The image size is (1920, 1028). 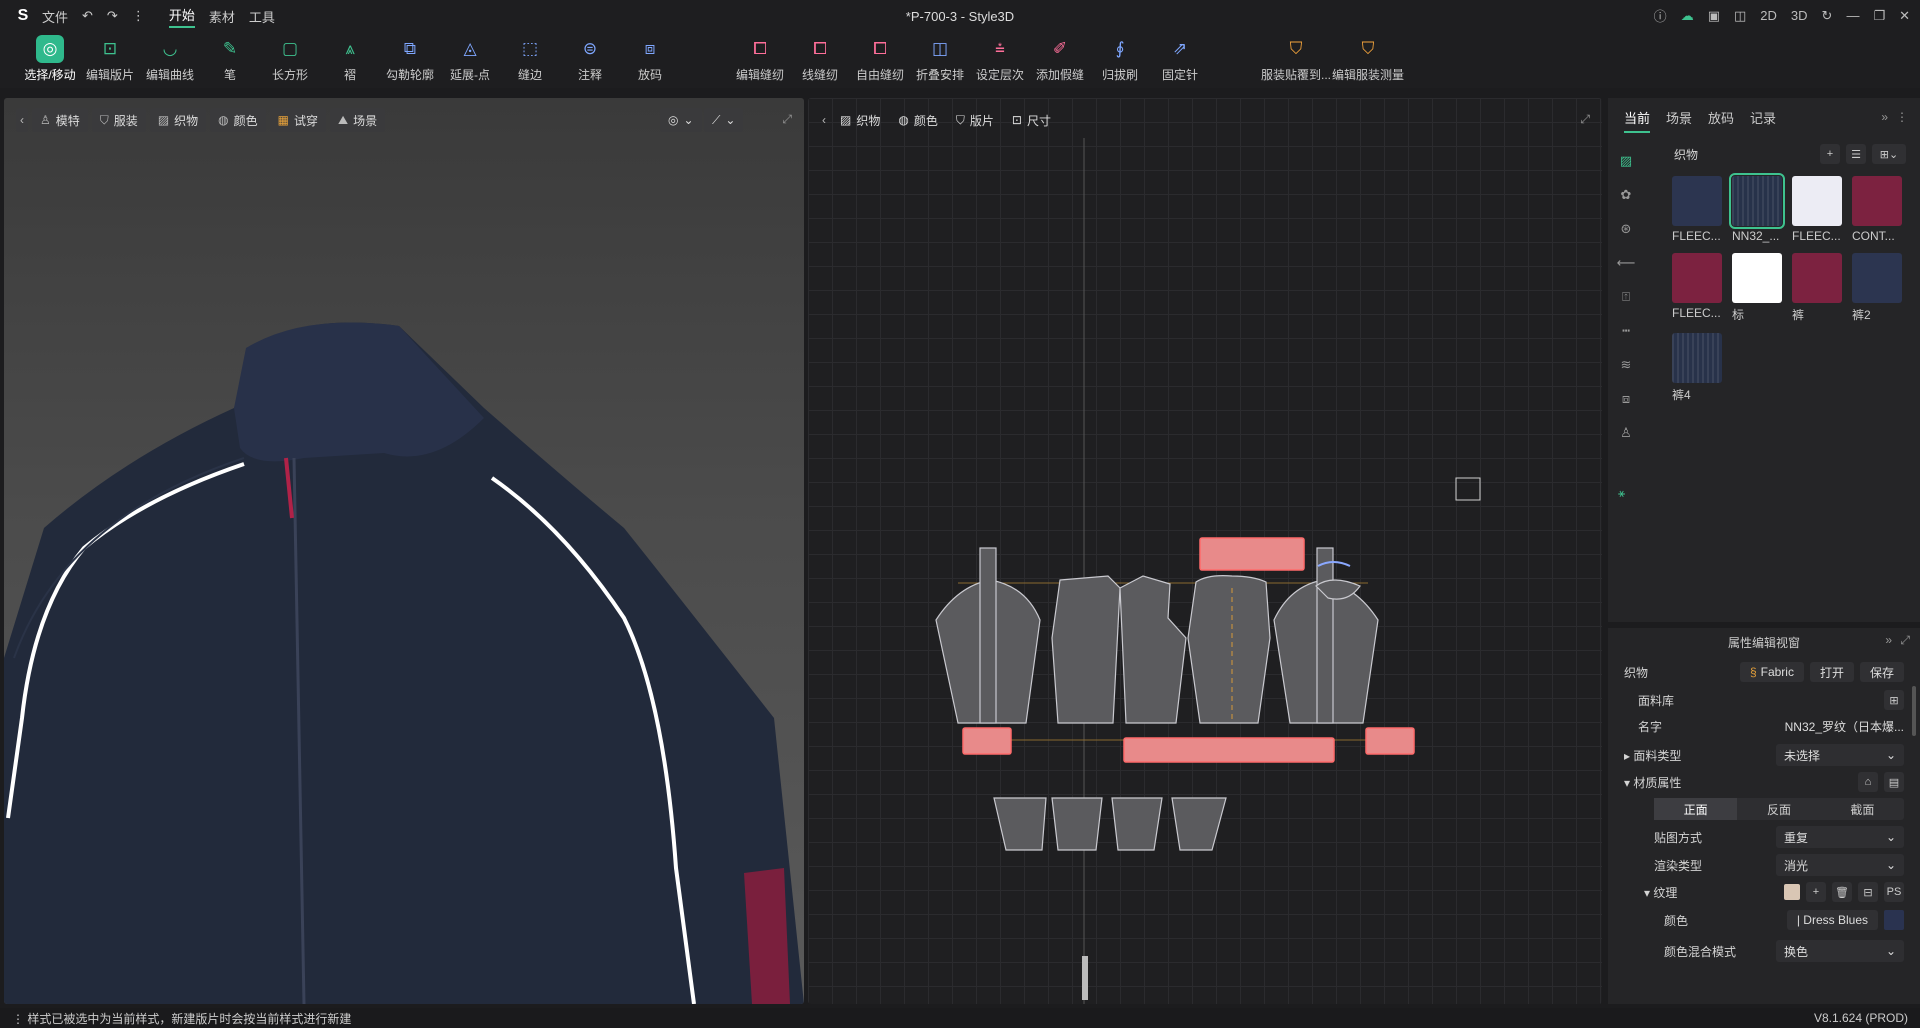 I want to click on select-move-tool: ◎ 选择/移动, so click(x=50, y=60).